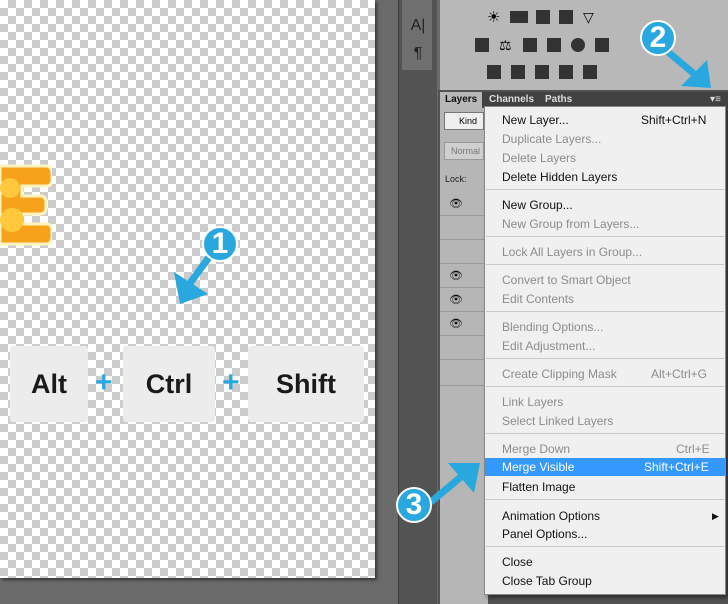 Image resolution: width=728 pixels, height=604 pixels. What do you see at coordinates (519, 17) in the screenshot?
I see `levels-icon` at bounding box center [519, 17].